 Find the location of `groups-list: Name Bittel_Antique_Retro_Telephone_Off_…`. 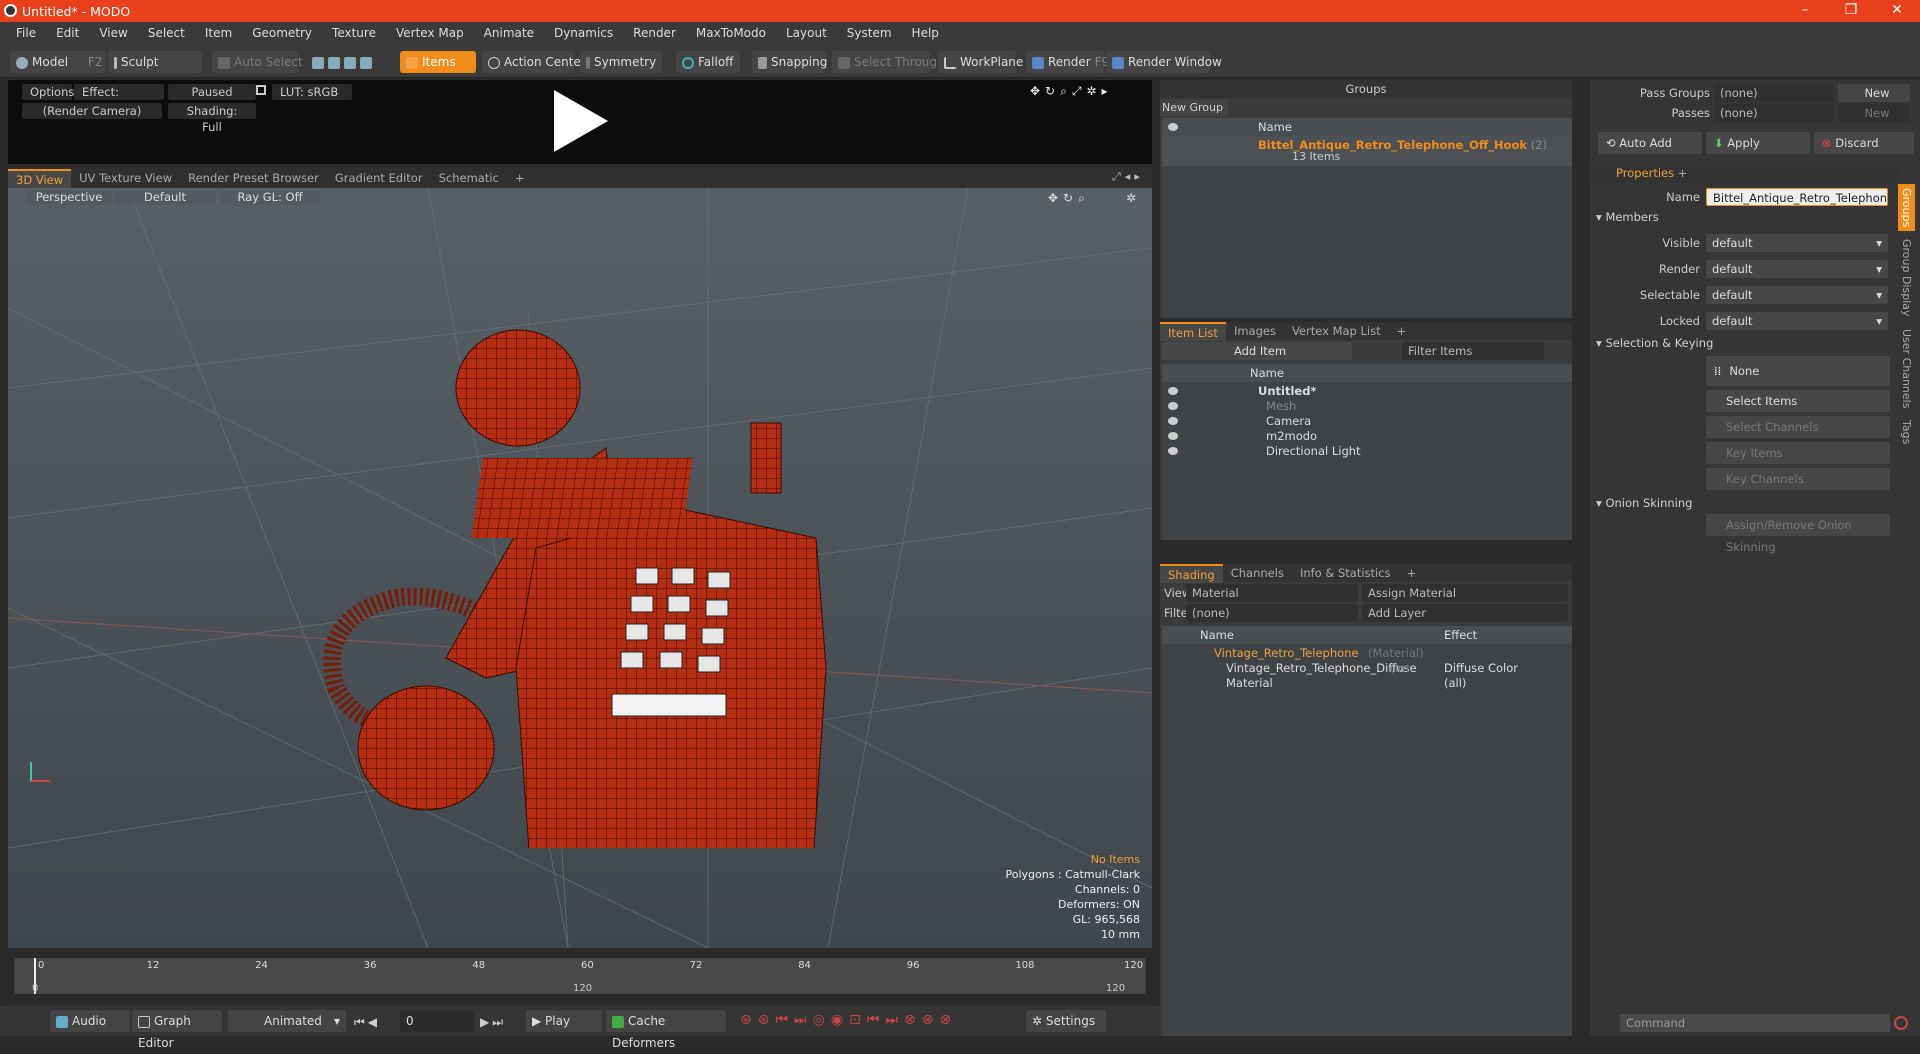

groups-list: Name Bittel_Antique_Retro_Telephone_Off_… is located at coordinates (1367, 218).